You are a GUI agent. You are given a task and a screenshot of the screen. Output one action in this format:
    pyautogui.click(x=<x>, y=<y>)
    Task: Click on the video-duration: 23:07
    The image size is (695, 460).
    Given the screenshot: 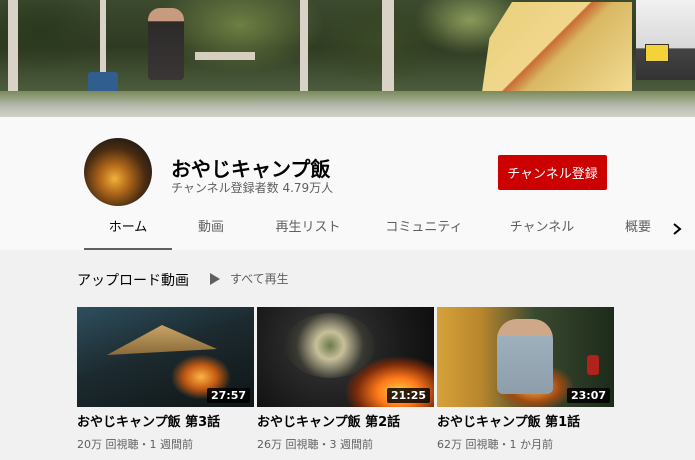 What is the action you would take?
    pyautogui.click(x=588, y=395)
    